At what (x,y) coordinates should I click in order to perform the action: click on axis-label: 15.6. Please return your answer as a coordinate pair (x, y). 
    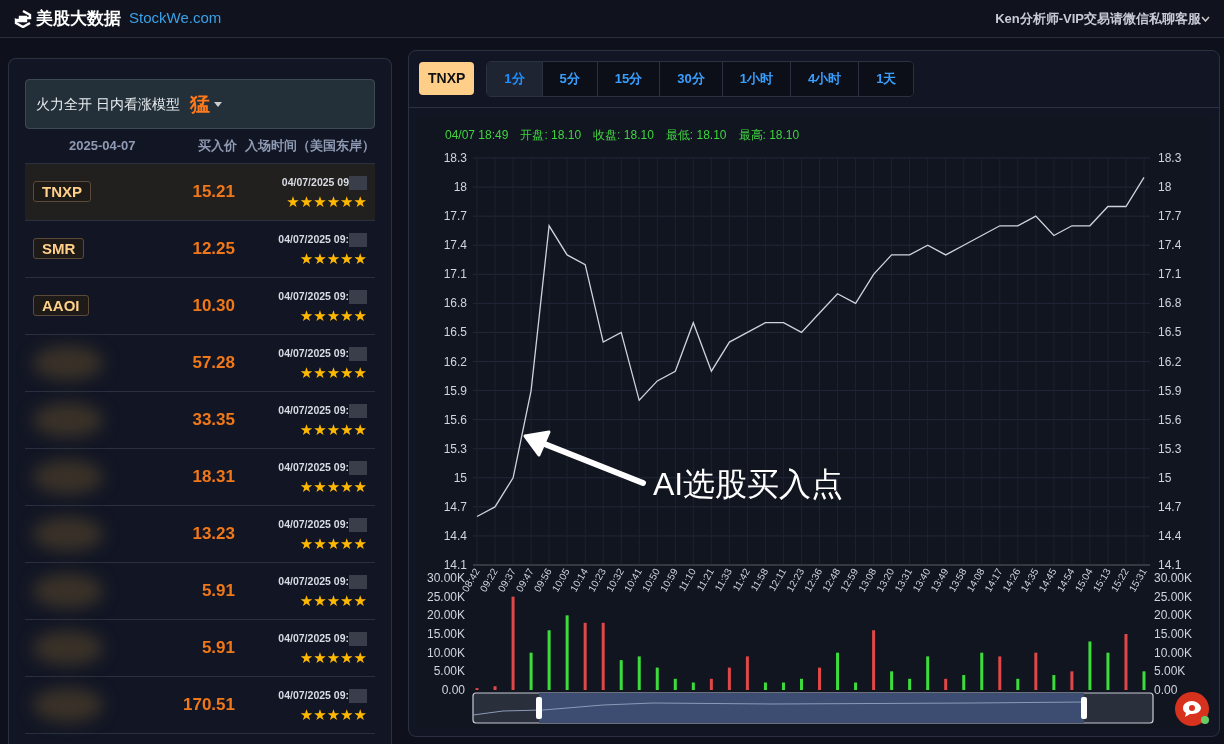
    Looking at the image, I should click on (455, 419).